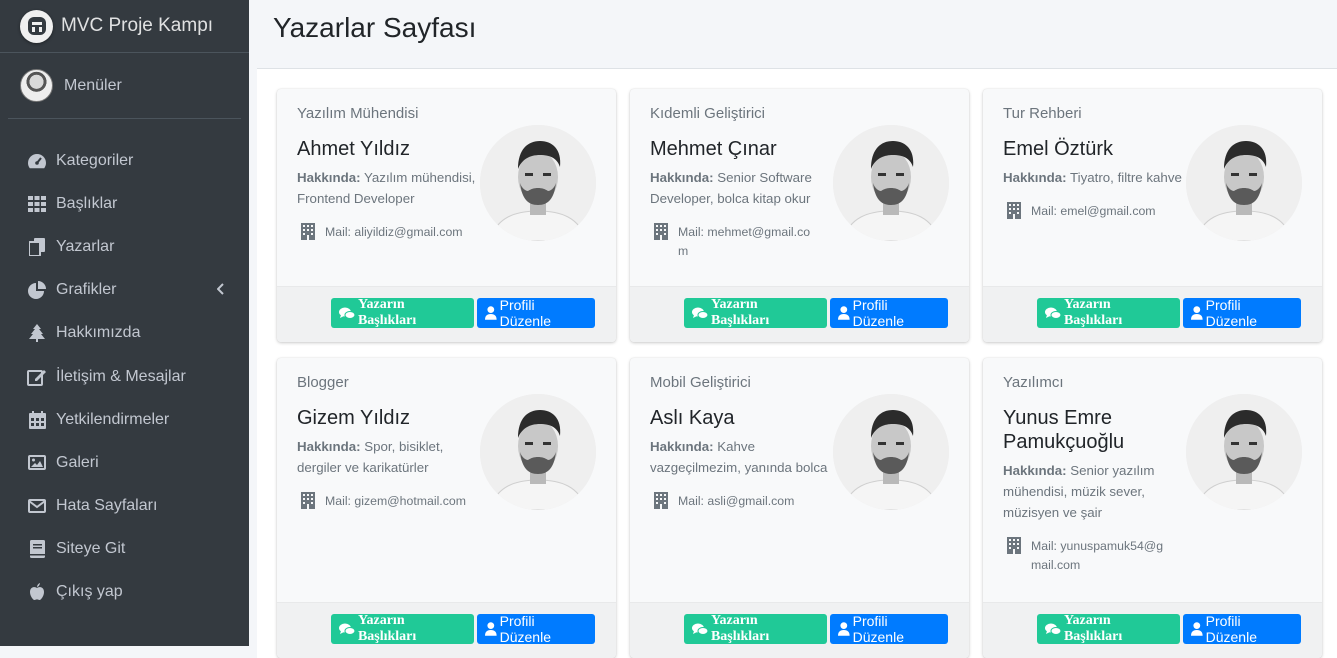  I want to click on writer-mail: Mail: yunuspamuk54@gmail.com, so click(1088, 556).